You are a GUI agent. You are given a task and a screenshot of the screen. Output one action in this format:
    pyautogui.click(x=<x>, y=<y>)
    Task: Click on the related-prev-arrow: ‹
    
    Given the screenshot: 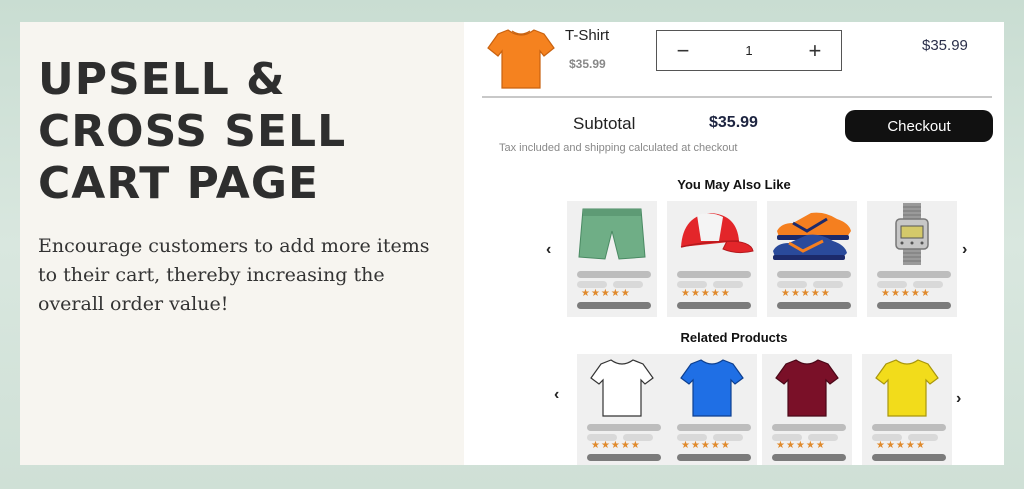 What is the action you would take?
    pyautogui.click(x=556, y=395)
    